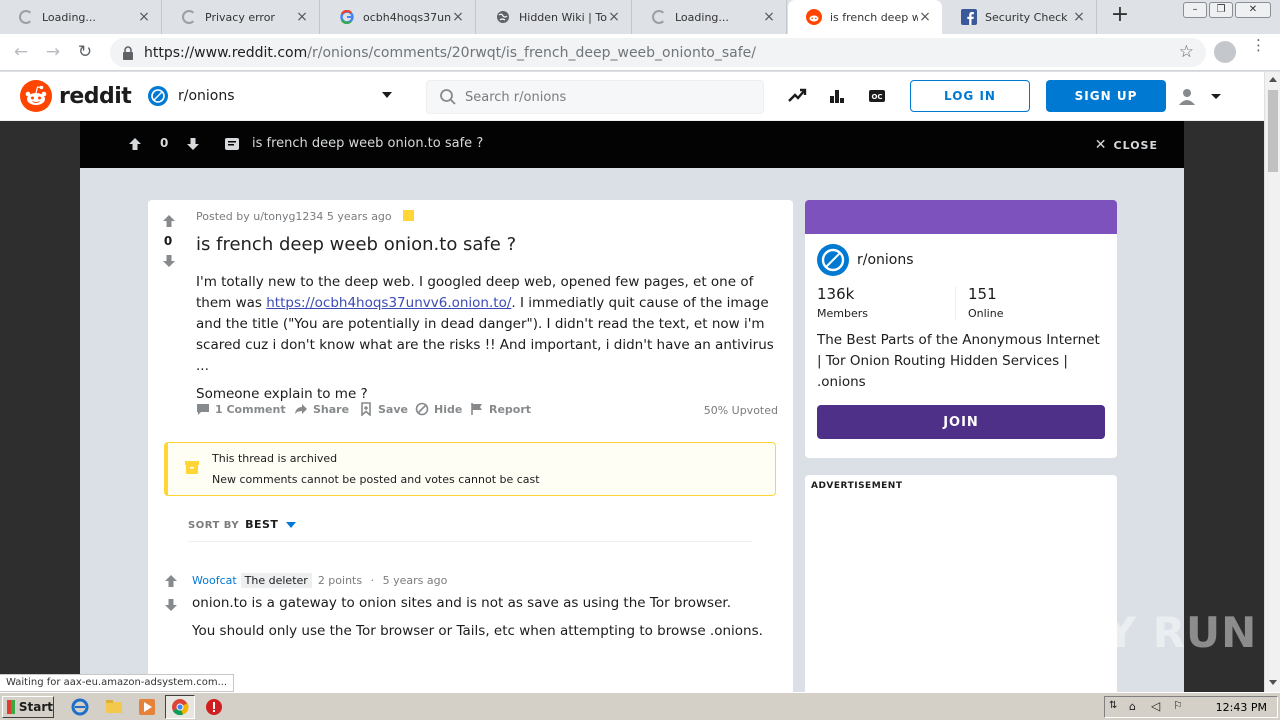  Describe the element at coordinates (398, 17) in the screenshot. I see `browser-tab: ocbh4hoqs37unvv6 ×` at that location.